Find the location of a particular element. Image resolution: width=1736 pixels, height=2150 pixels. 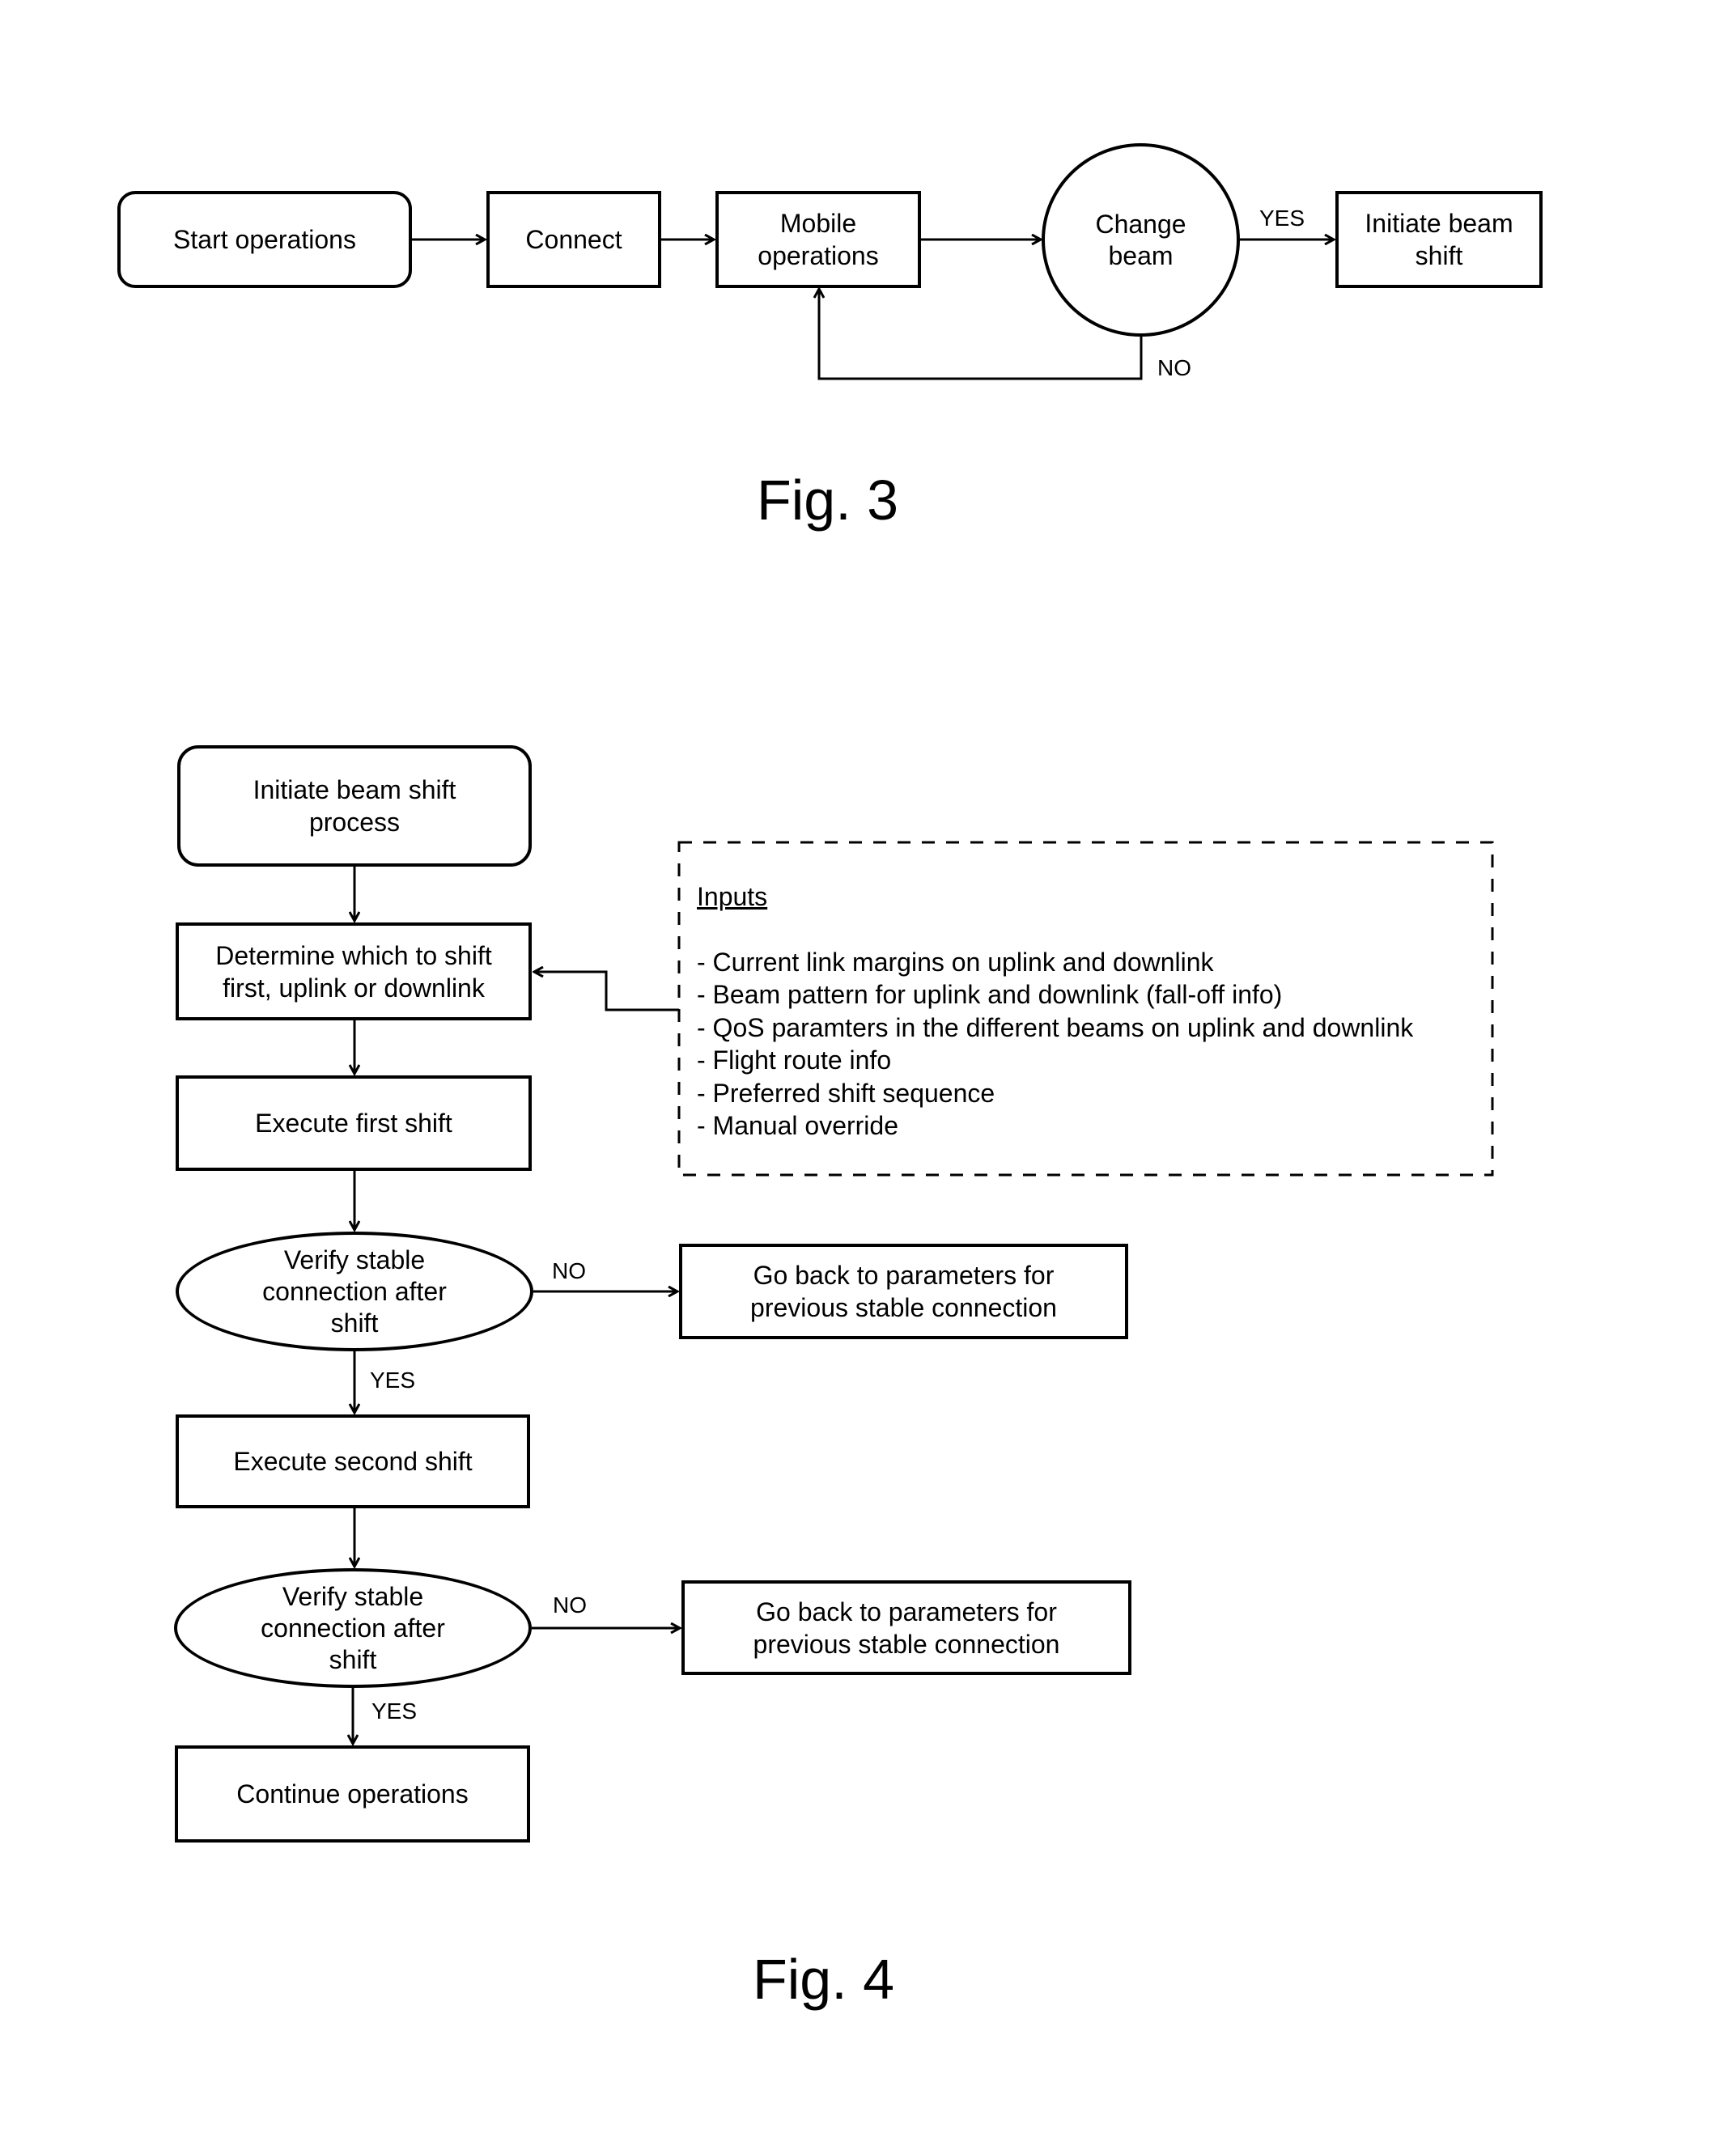

initiate-beam-shift-node: Initiate beam shift is located at coordinates (1439, 239).